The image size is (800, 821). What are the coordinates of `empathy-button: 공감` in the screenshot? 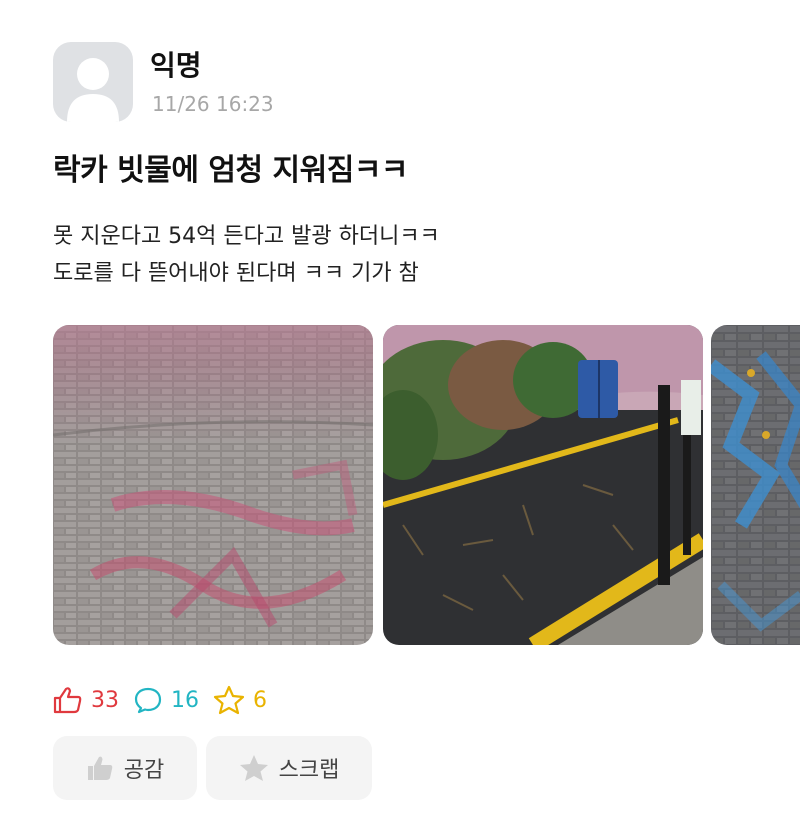 It's located at (125, 768).